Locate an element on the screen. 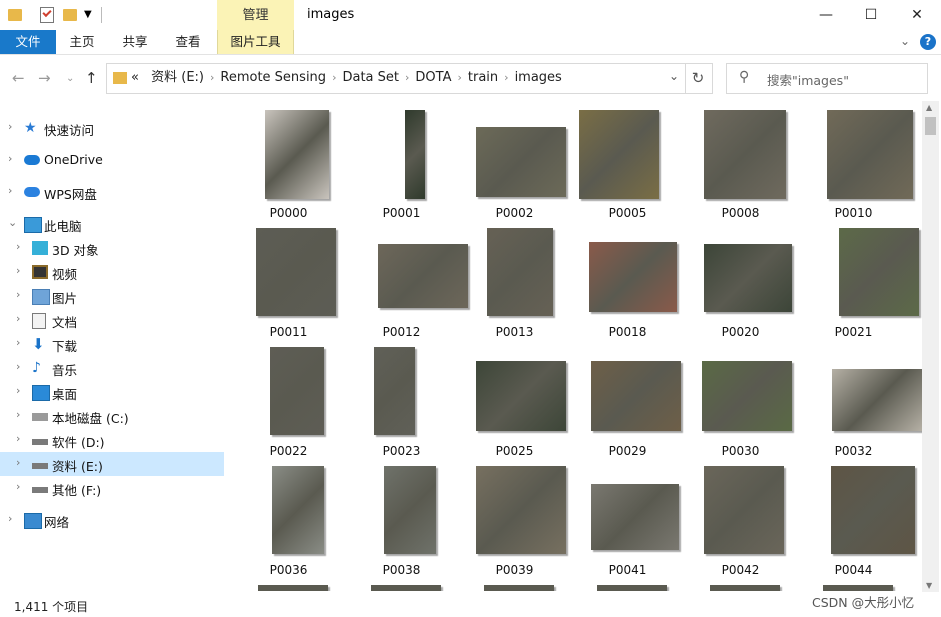 The width and height of the screenshot is (941, 617). file-item: P0008 is located at coordinates (740, 162).